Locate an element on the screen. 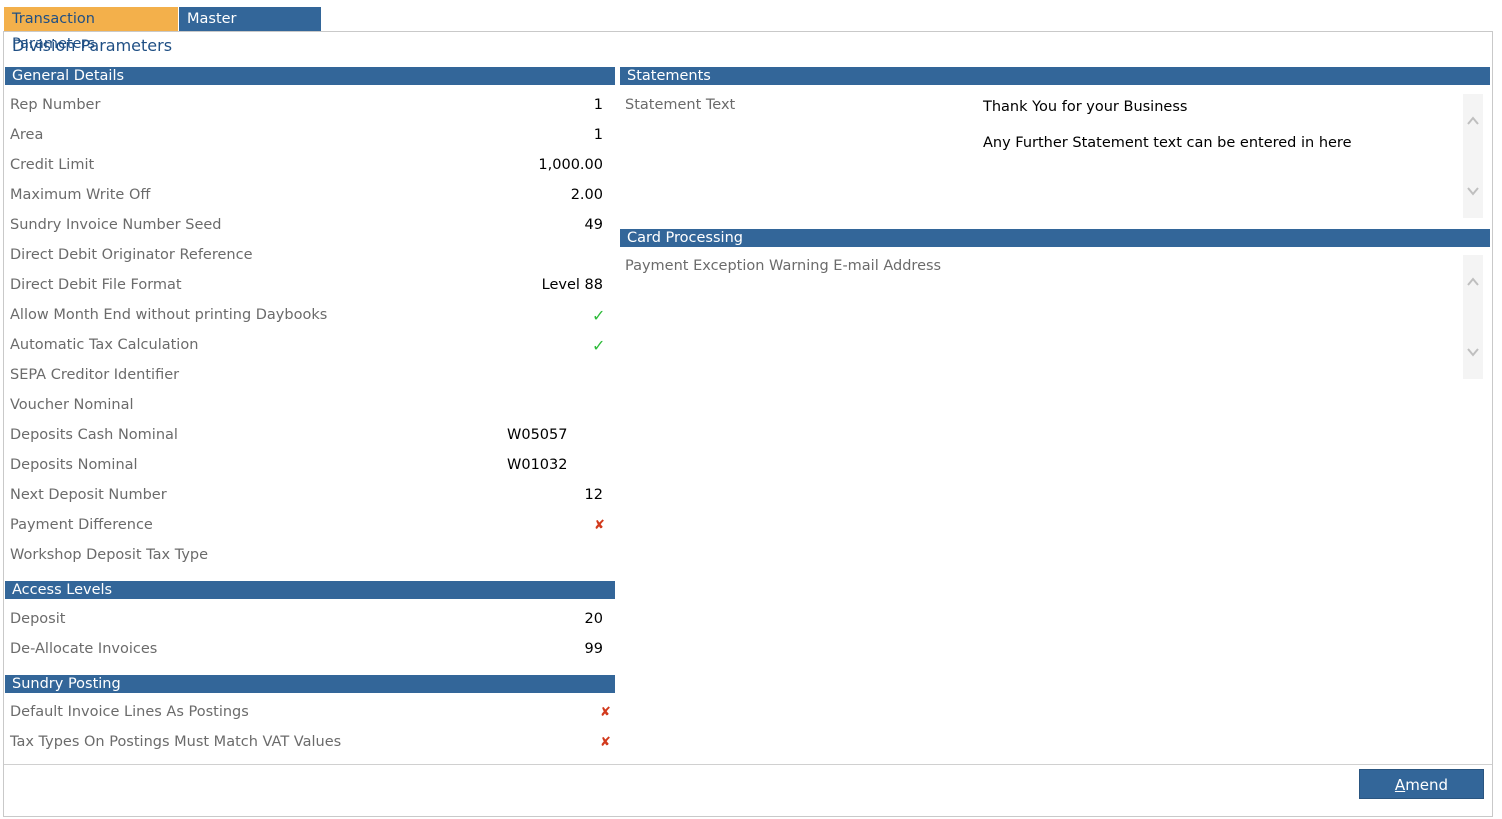 Image resolution: width=1502 pixels, height=819 pixels. credit-limit-value: 1,000.00 is located at coordinates (570, 165).